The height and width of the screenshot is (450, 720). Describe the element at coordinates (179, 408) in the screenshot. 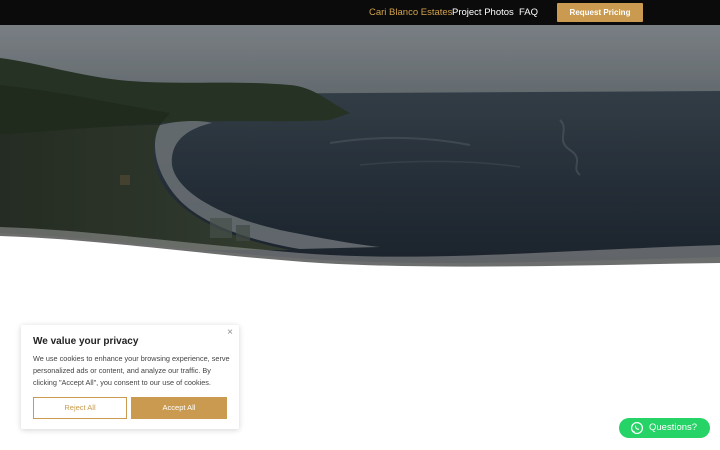

I see `accept-all-button: Accept All` at that location.